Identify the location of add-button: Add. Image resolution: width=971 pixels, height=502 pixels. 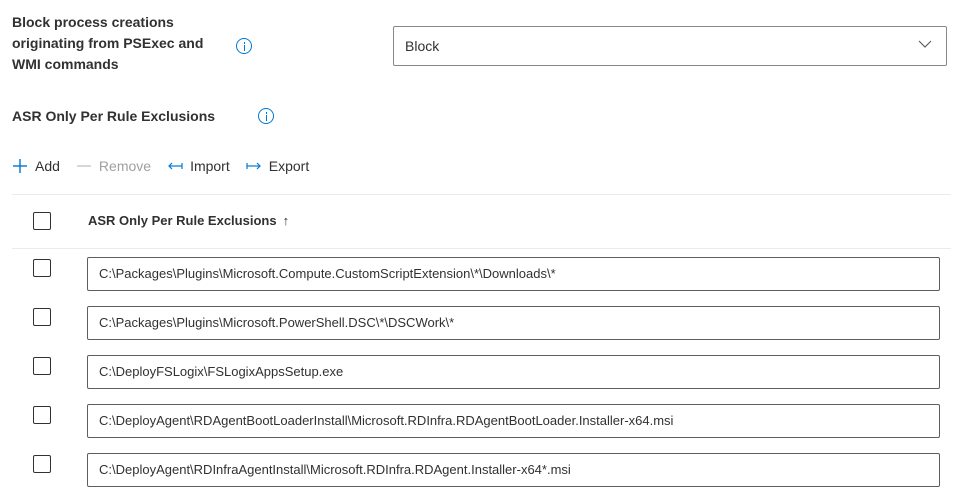
(36, 166).